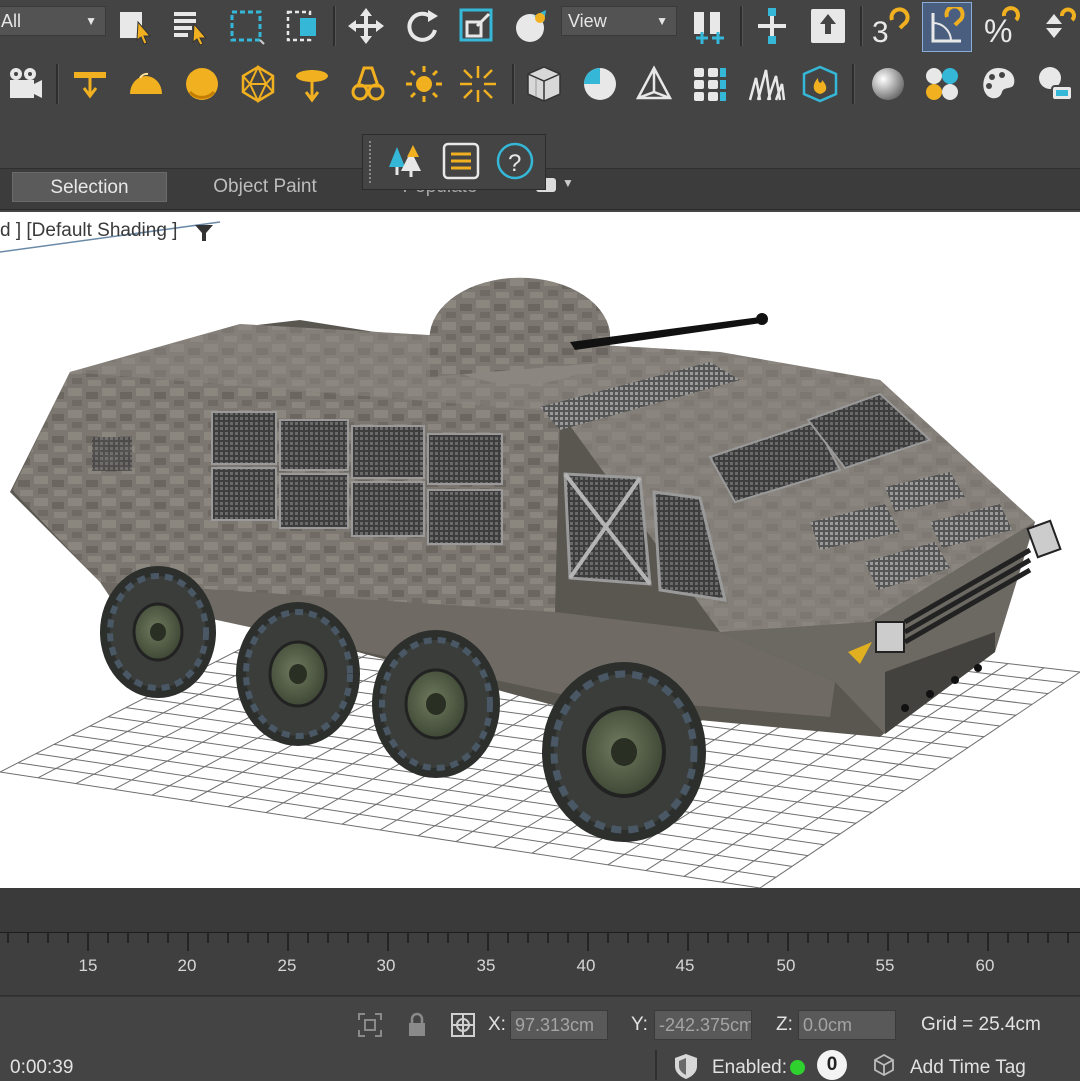  I want to click on selection-filter-value: All, so click(11, 21).